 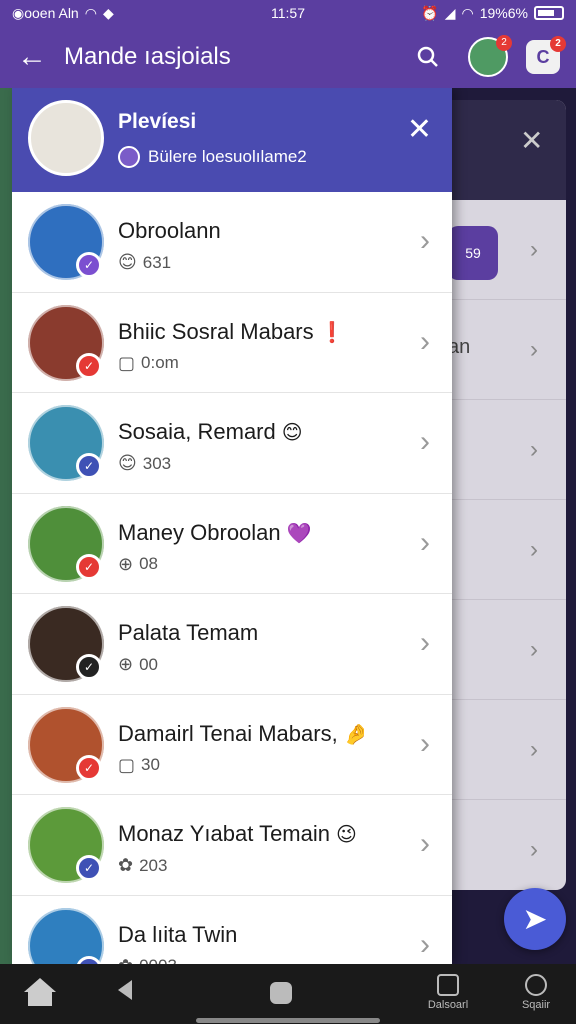 What do you see at coordinates (90, 12) in the screenshot?
I see `wifi-icon: ◠` at bounding box center [90, 12].